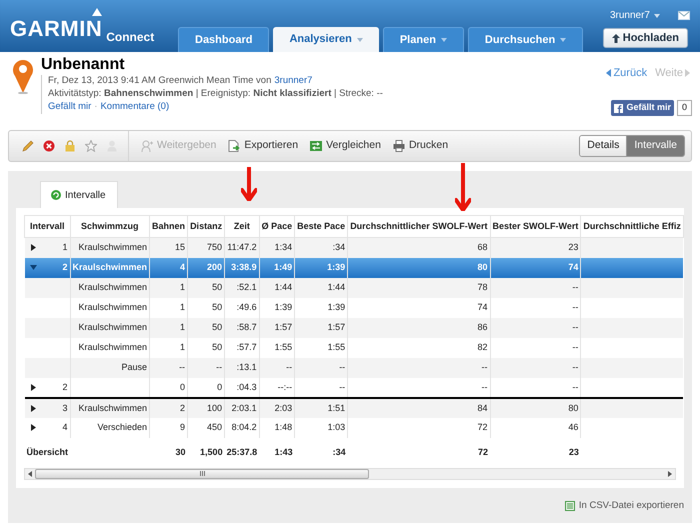 This screenshot has width=700, height=530. I want to click on column-header: Intervall, so click(47, 227).